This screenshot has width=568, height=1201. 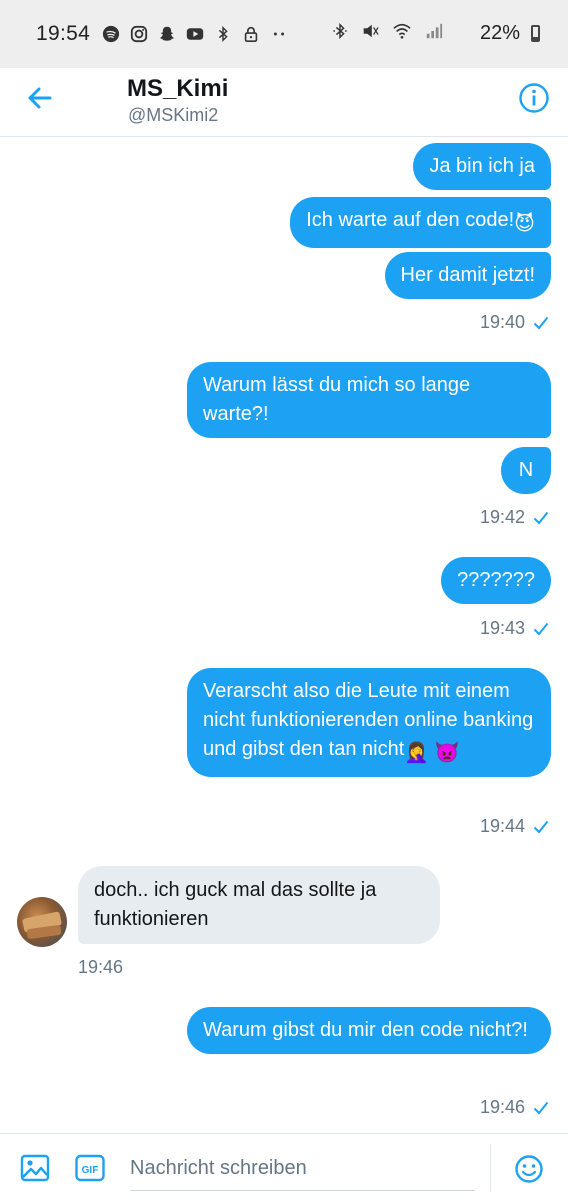 I want to click on message-bubble-outgoing: Ich warte auf den code!😈, so click(x=420, y=222).